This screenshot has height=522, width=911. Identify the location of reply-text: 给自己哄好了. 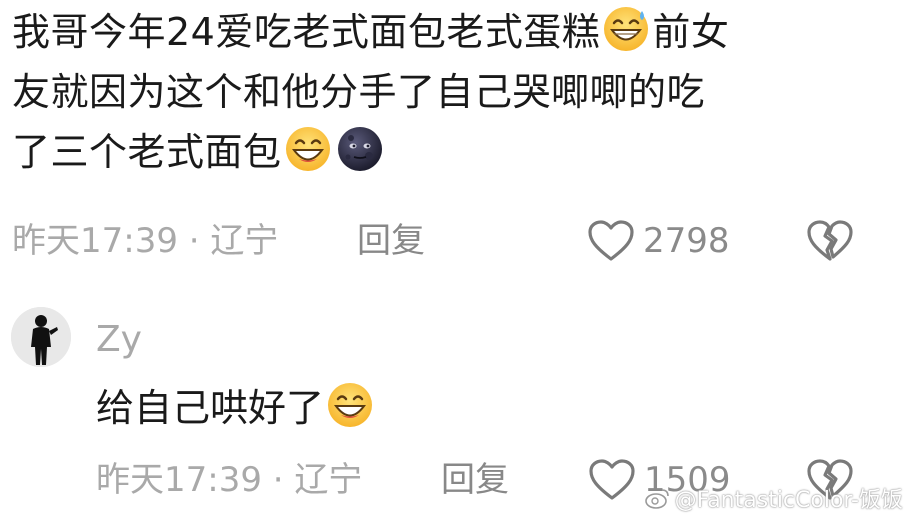
(210, 408).